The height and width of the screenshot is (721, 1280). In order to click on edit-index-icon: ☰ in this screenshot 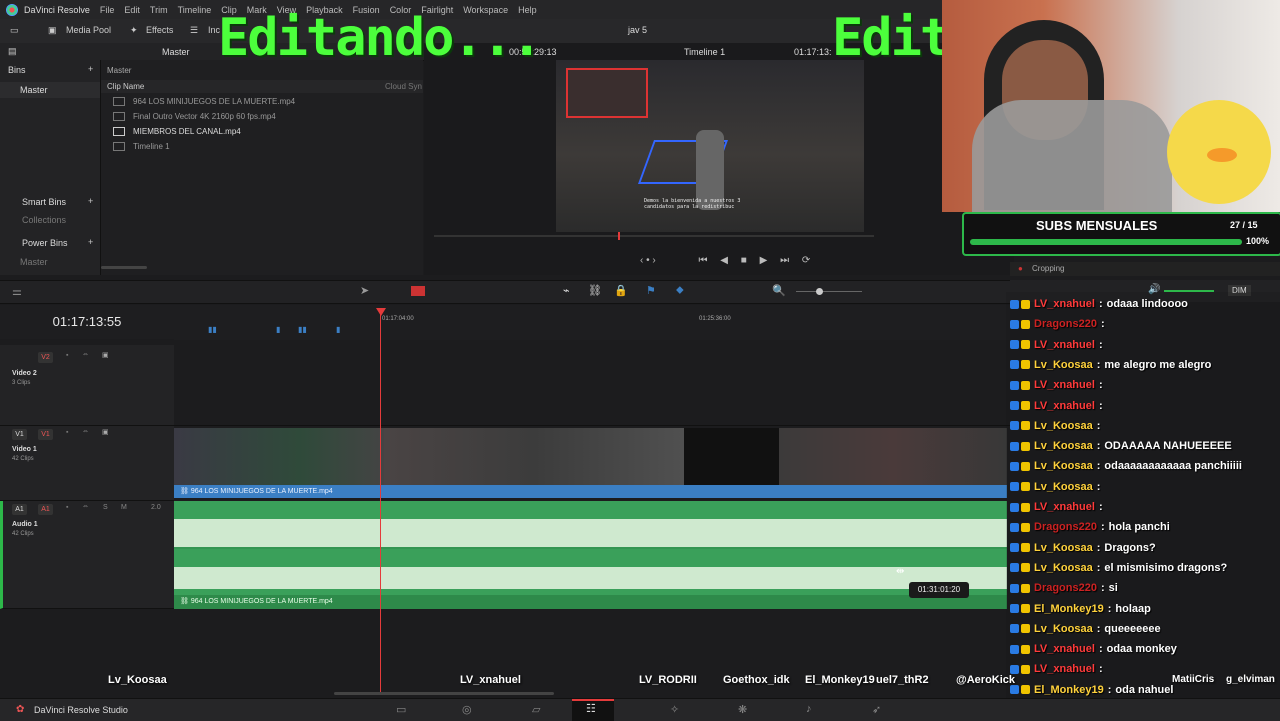, I will do `click(194, 30)`.